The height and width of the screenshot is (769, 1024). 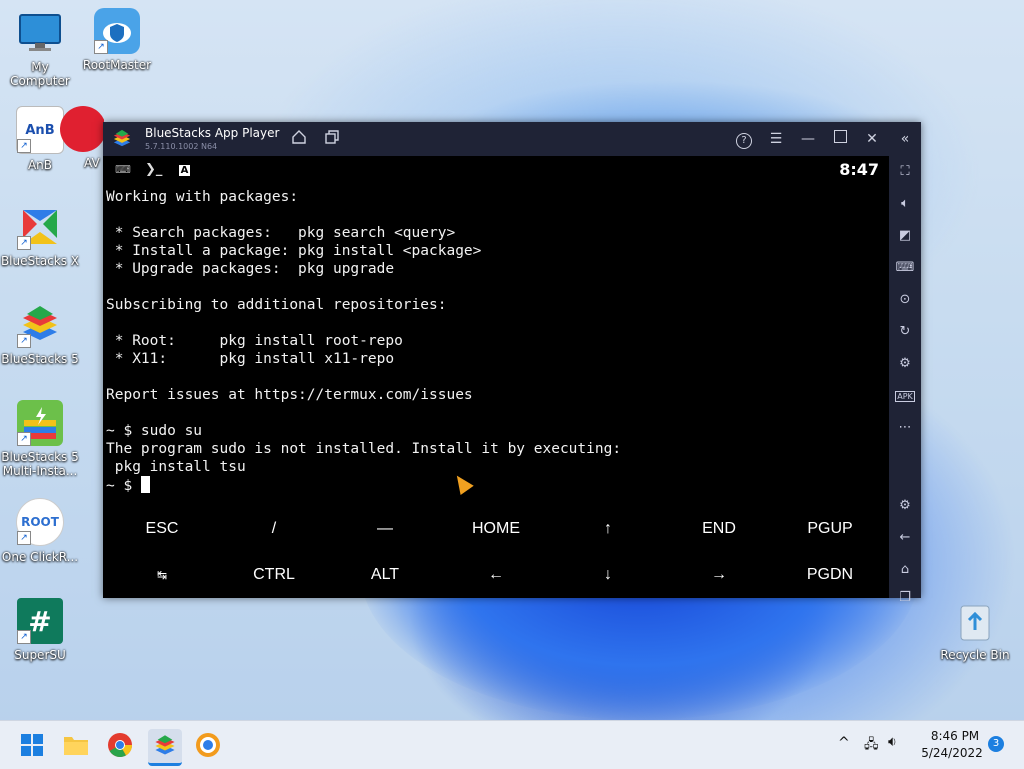 I want to click on key-slash: /, so click(x=274, y=529).